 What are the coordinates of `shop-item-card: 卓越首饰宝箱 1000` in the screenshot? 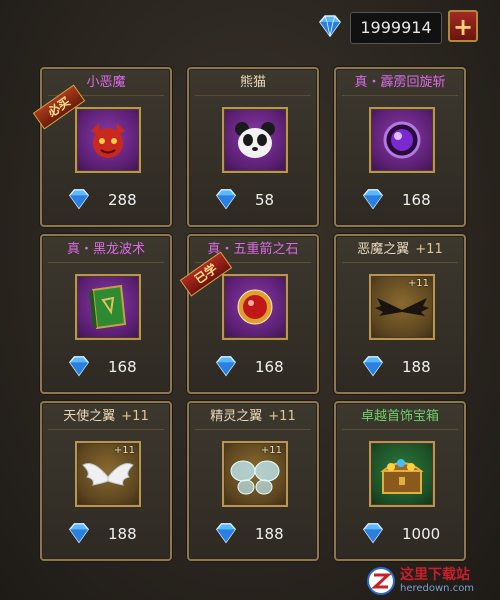 It's located at (400, 481).